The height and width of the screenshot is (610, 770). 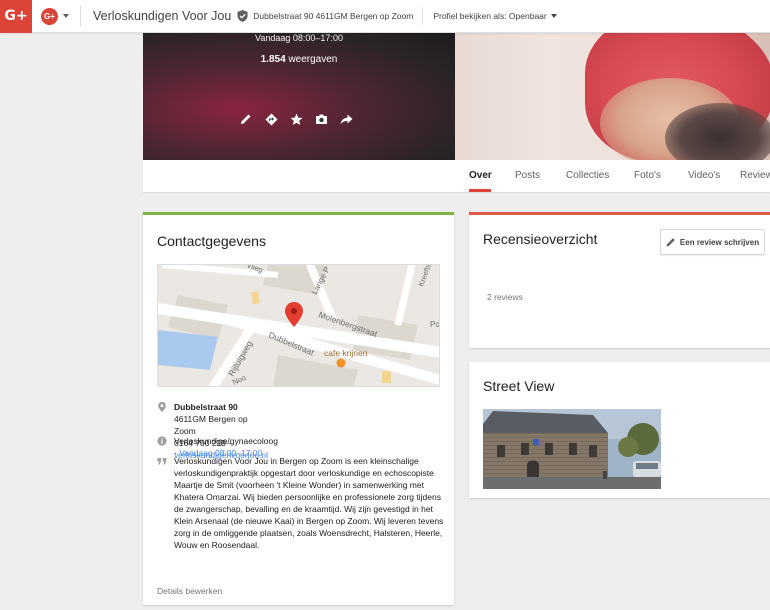 I want to click on view-count: 1.854 weergaven, so click(x=299, y=59).